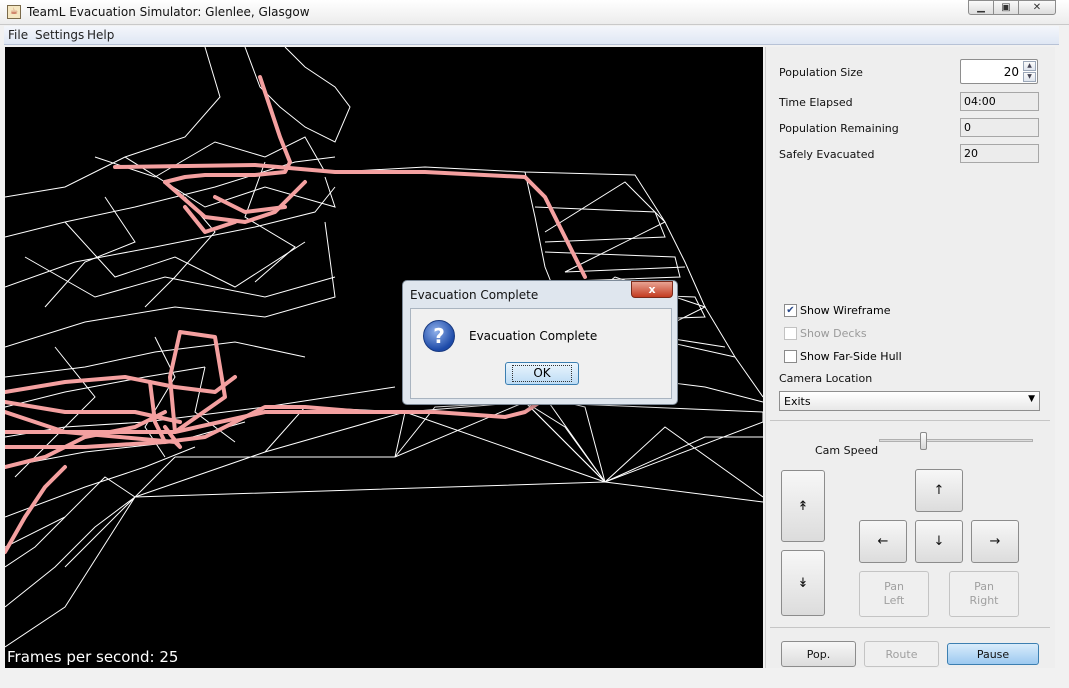 Image resolution: width=1069 pixels, height=688 pixels. I want to click on pause-button: Pause, so click(993, 654).